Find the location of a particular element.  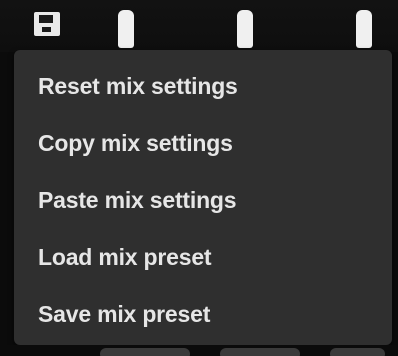

save-icon is located at coordinates (47, 24).